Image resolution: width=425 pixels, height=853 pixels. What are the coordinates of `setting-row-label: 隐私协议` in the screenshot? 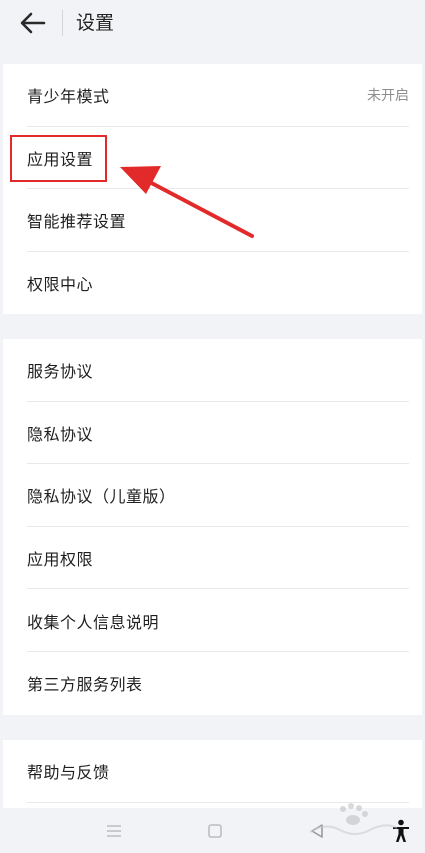 It's located at (60, 434).